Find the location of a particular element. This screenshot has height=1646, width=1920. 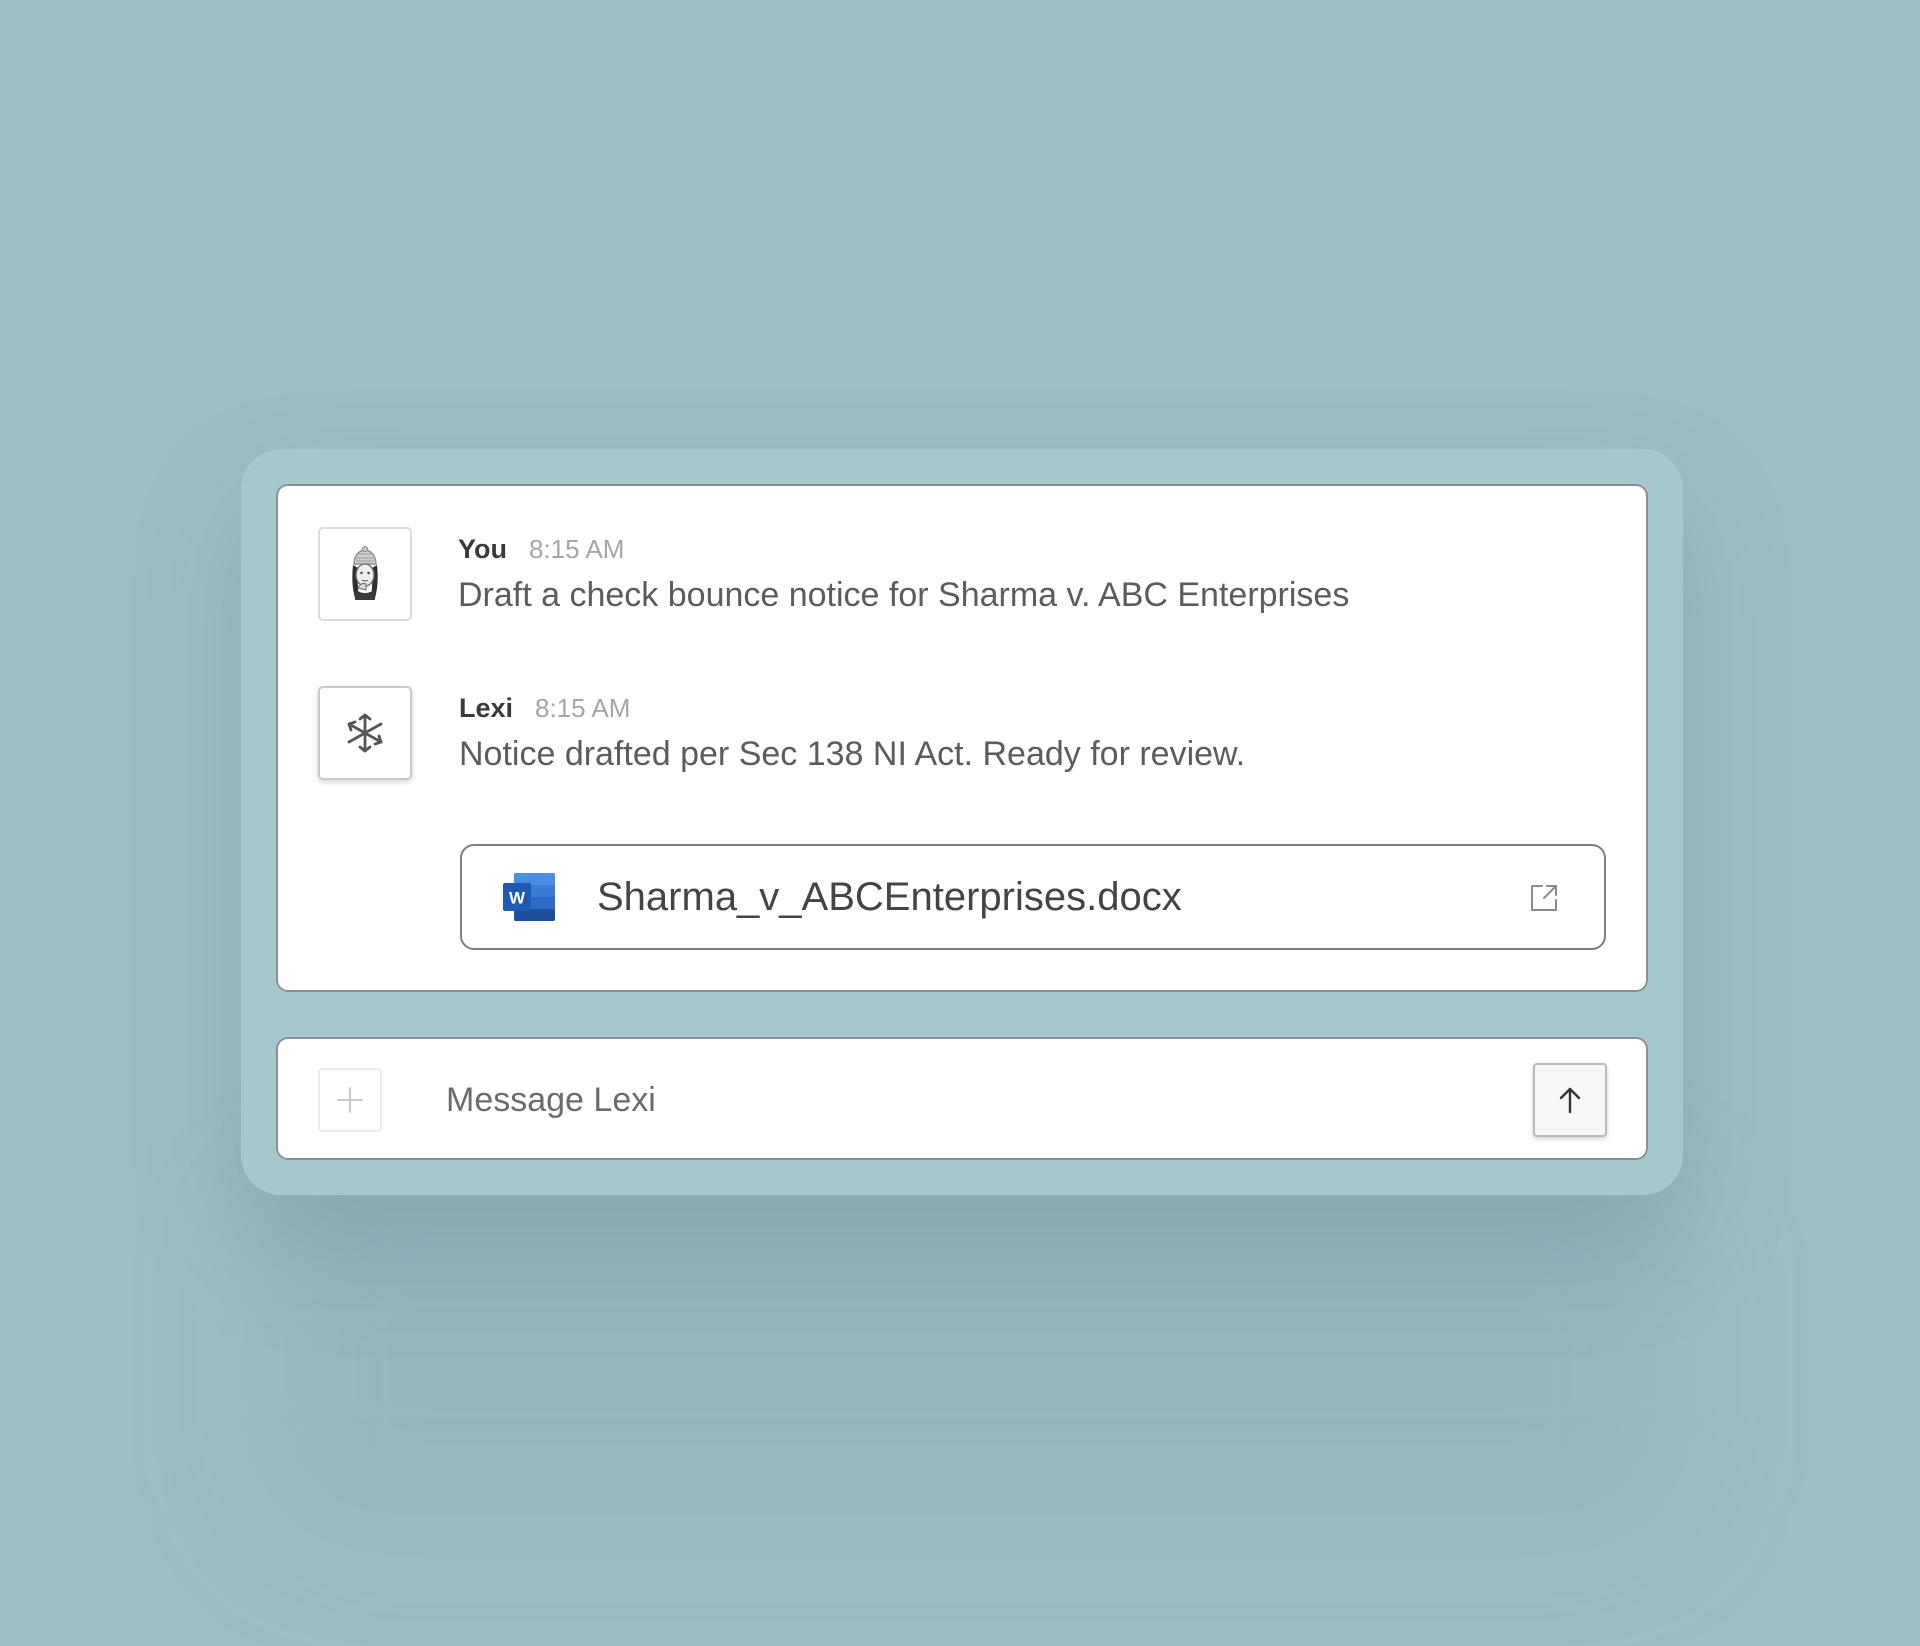

user-avatar-icon is located at coordinates (365, 572).